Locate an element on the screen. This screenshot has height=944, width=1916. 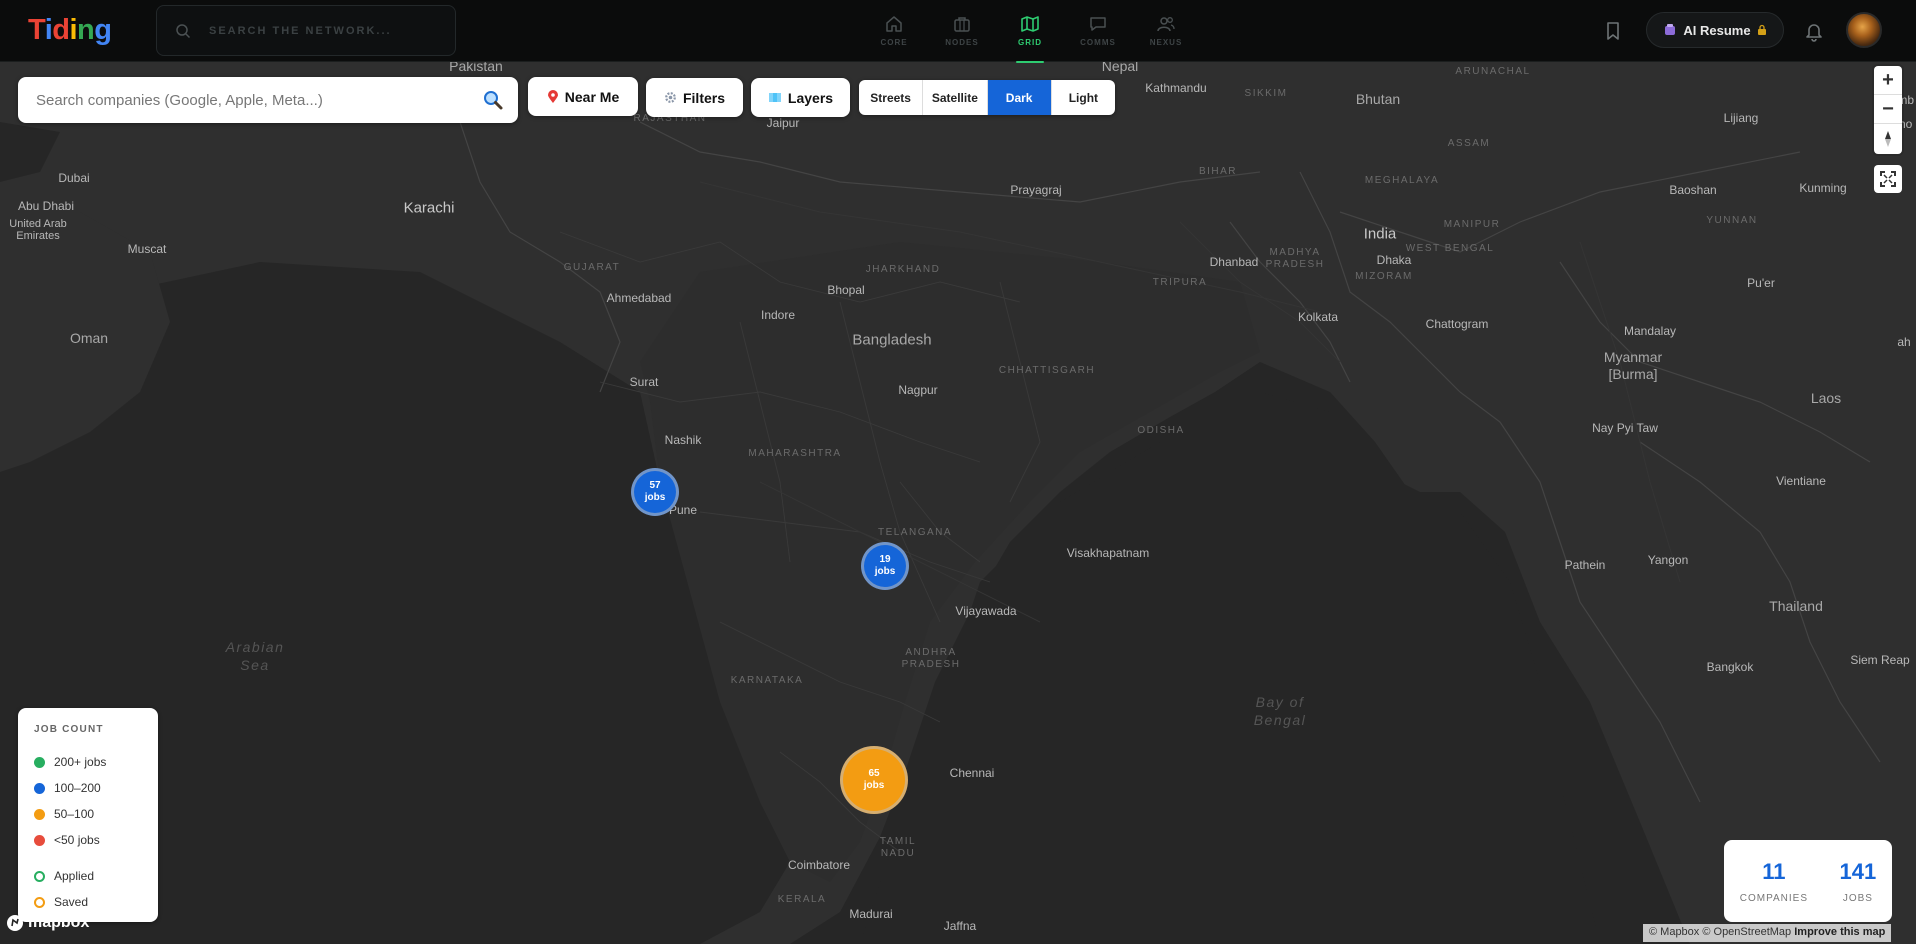
legend-item: 200+ jobs is located at coordinates (88, 762).